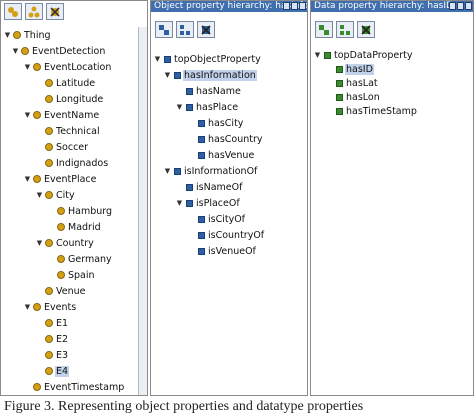 The height and width of the screenshot is (414, 474). I want to click on tree-node: hasName, so click(208, 91).